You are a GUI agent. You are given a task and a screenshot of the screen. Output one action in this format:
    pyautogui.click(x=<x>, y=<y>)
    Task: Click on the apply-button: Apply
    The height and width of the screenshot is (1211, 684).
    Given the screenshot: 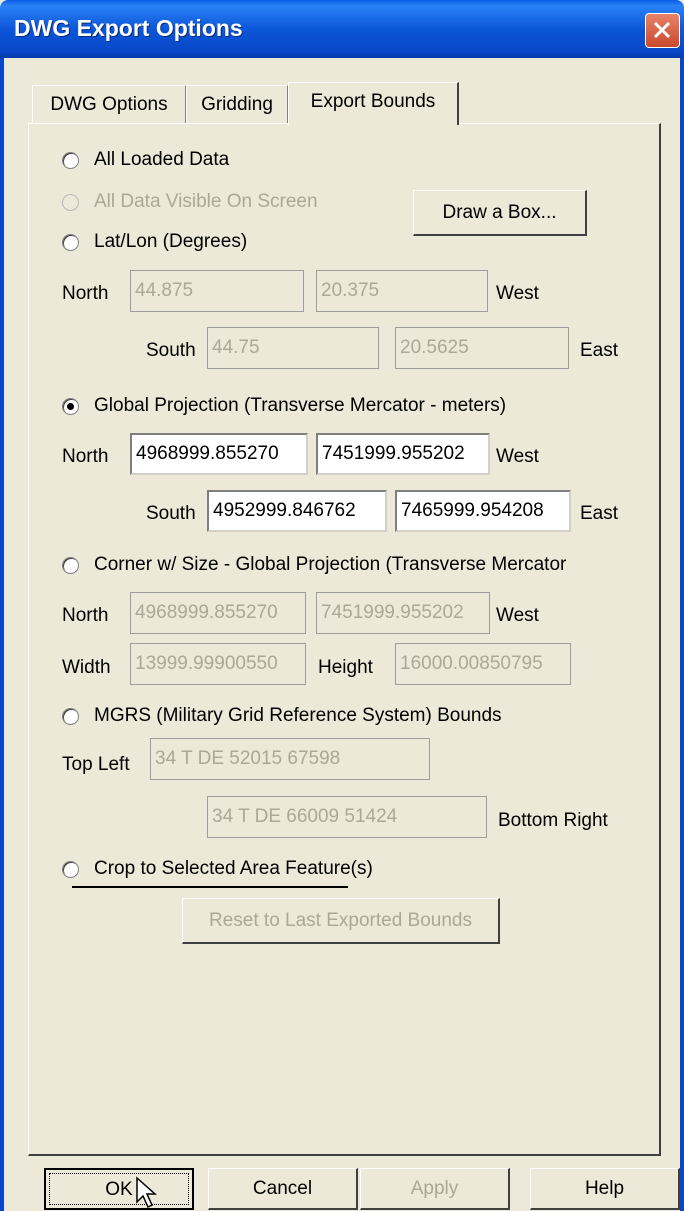 What is the action you would take?
    pyautogui.click(x=435, y=1189)
    